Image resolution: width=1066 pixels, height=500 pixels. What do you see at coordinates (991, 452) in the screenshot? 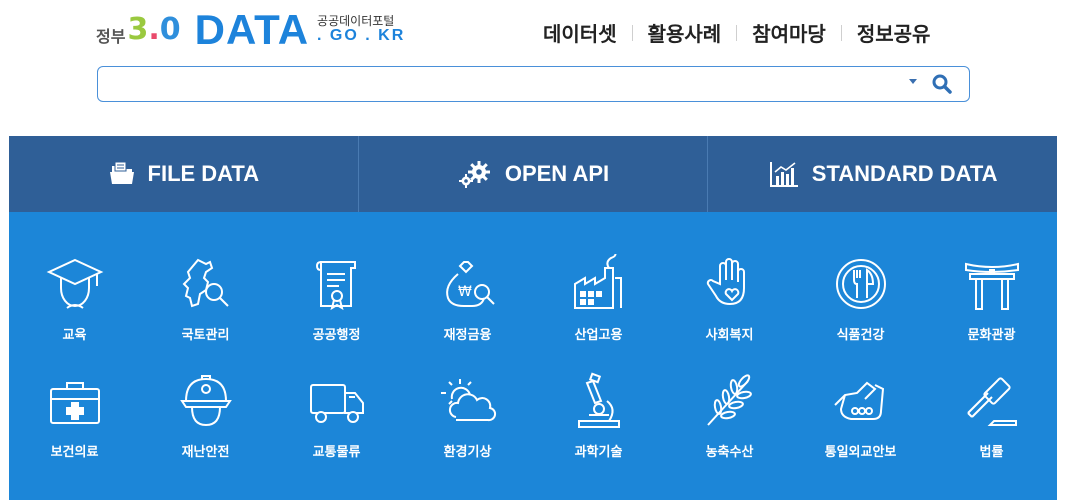
I see `category-label: 법률` at bounding box center [991, 452].